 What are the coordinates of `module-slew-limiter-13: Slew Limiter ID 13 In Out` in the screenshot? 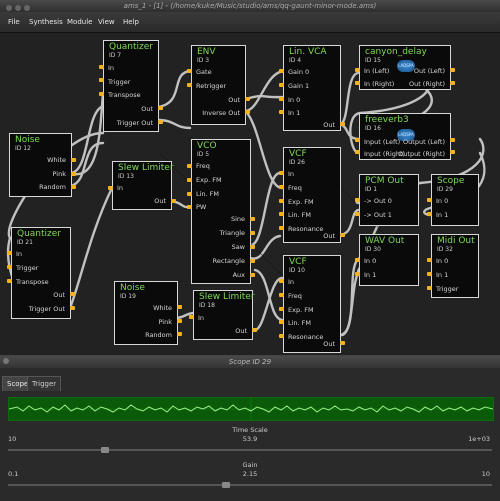 It's located at (143, 185).